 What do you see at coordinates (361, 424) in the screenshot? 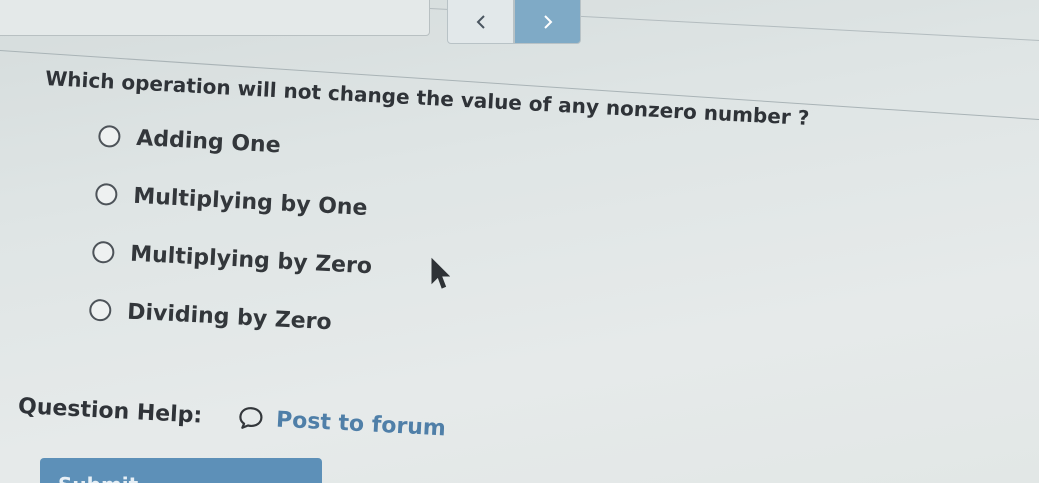
I see `post-to-forum-label: Post to forum` at bounding box center [361, 424].